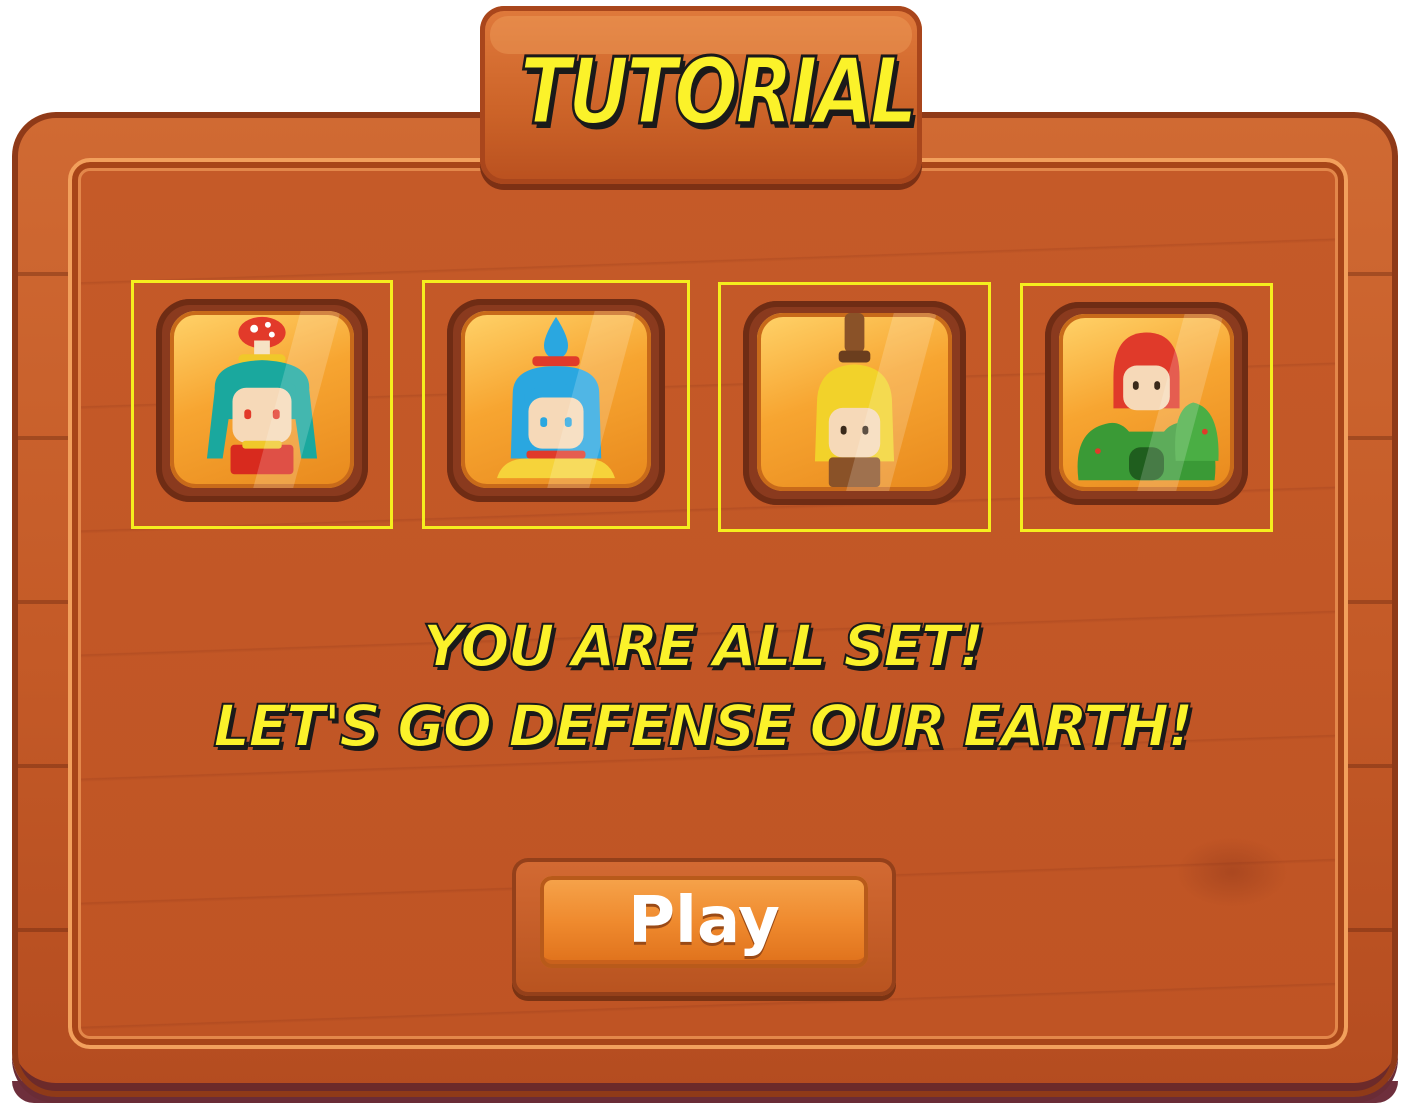 The width and height of the screenshot is (1405, 1113). I want to click on message-line-2: LET'S GO DEFENSE OUR EARTH!, so click(703, 726).